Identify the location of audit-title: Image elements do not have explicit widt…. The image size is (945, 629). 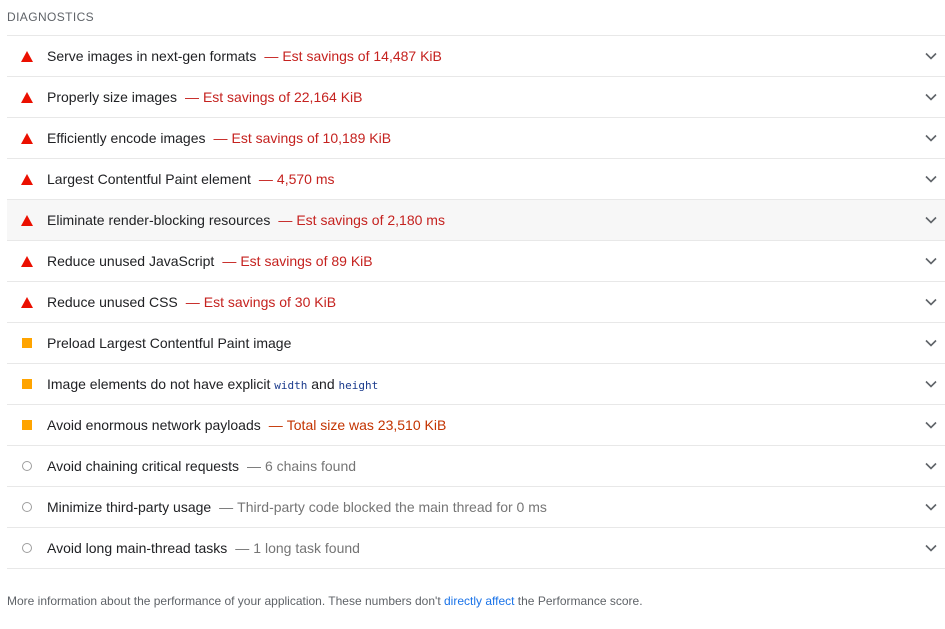
(212, 384).